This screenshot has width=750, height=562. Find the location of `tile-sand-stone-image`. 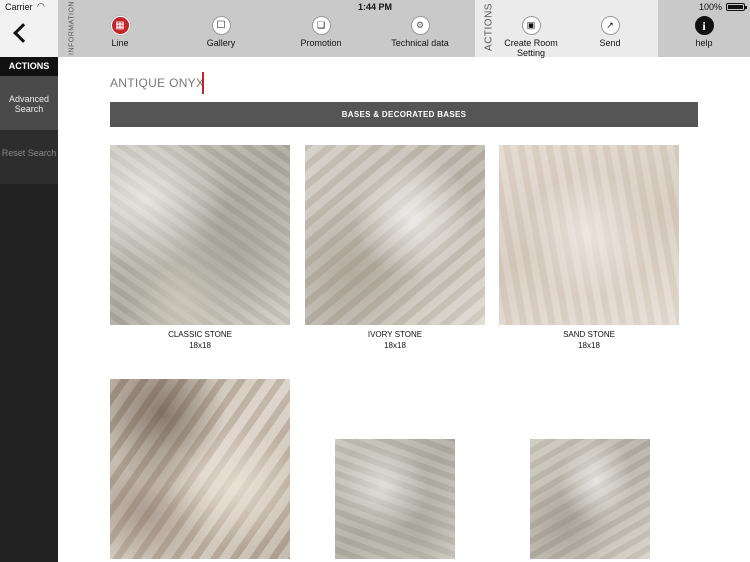

tile-sand-stone-image is located at coordinates (589, 235).